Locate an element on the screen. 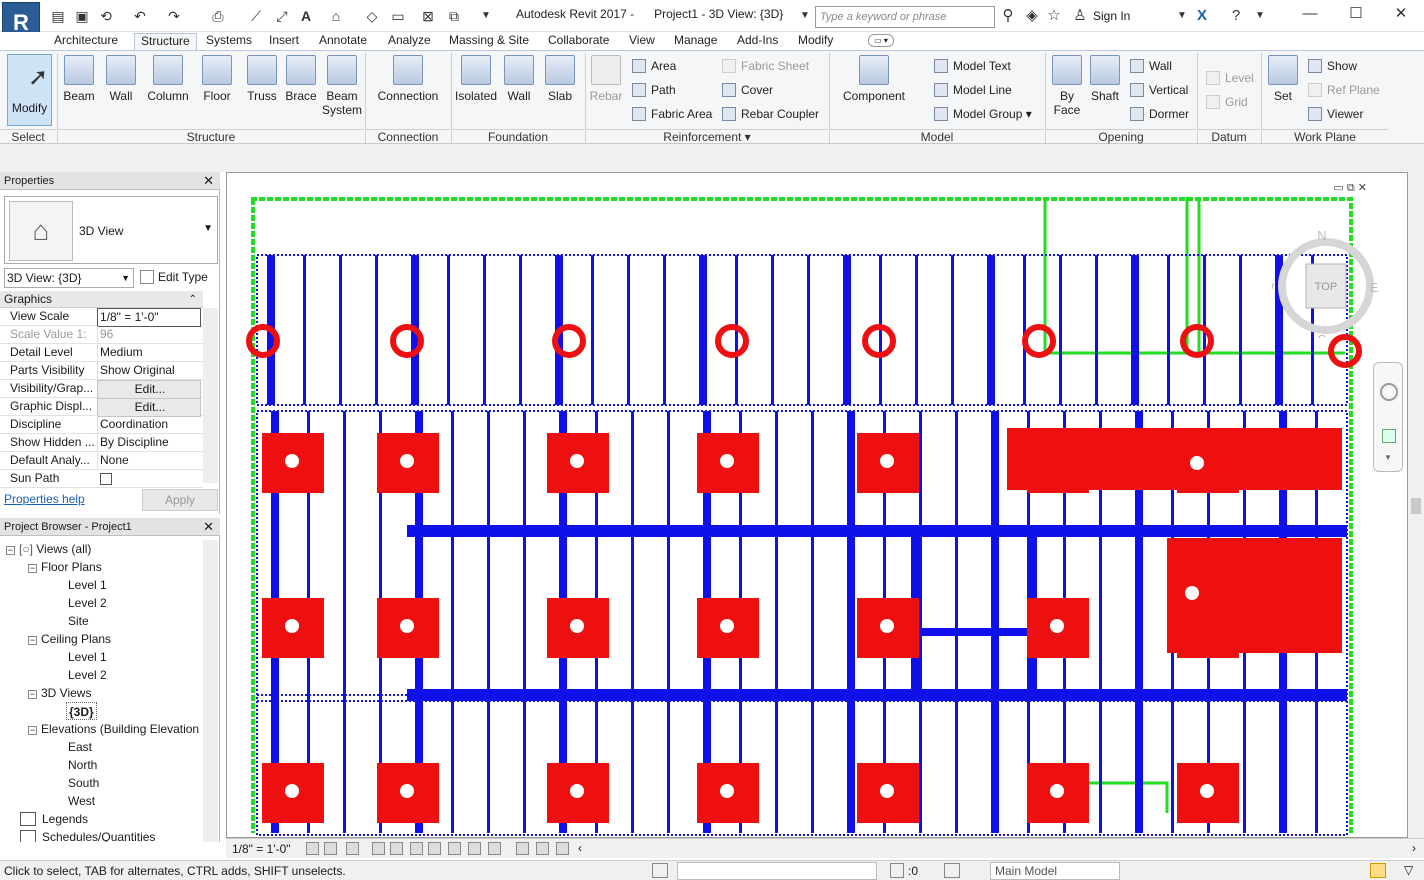 The image size is (1424, 880). tree-ceiling-level-2: Level 2 is located at coordinates (87, 675).